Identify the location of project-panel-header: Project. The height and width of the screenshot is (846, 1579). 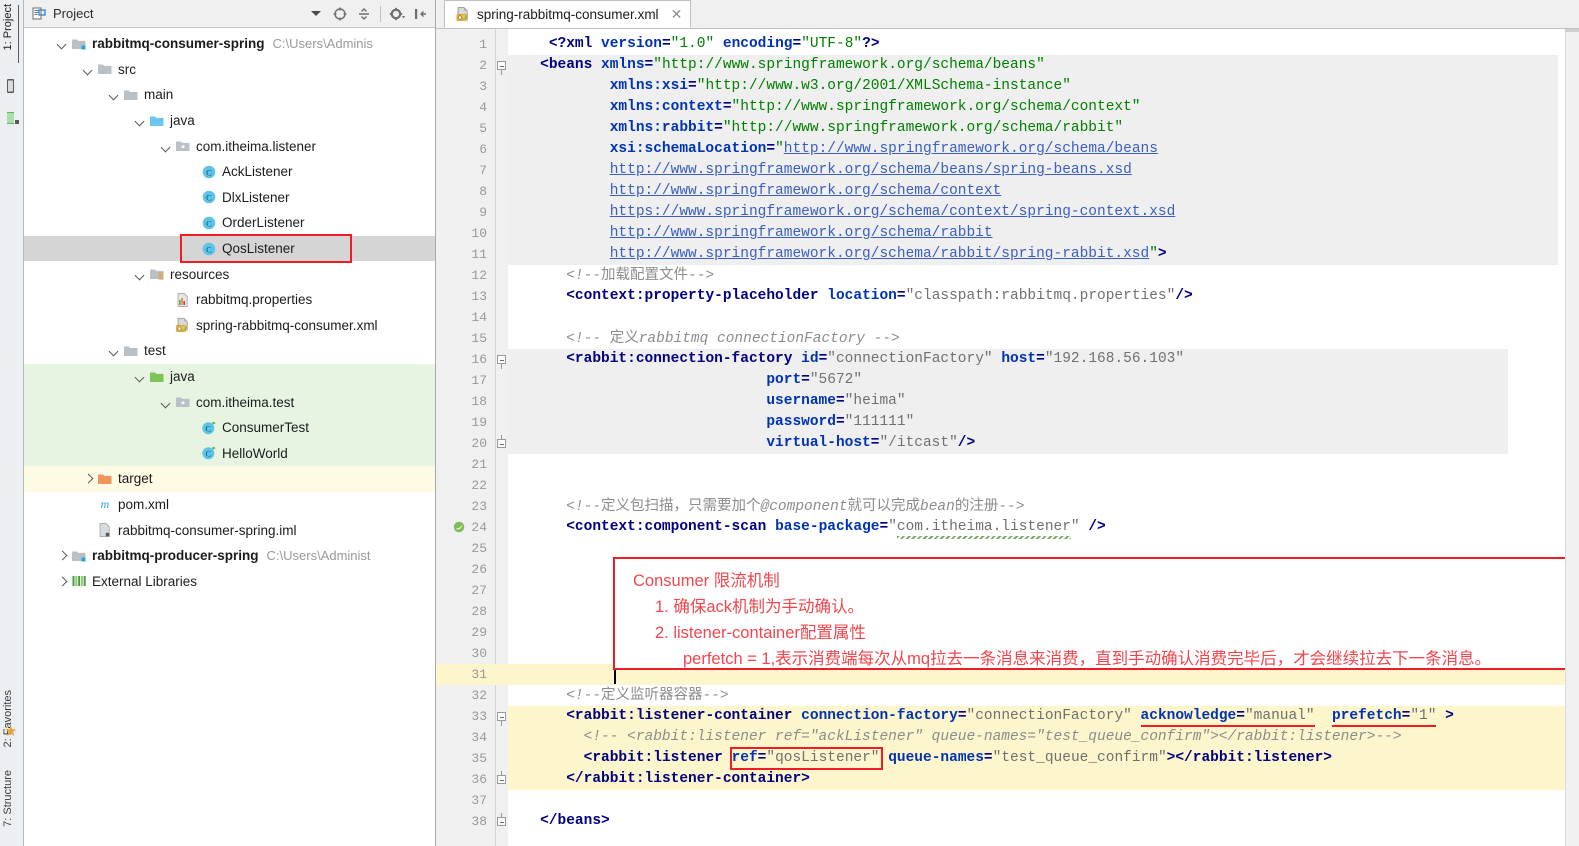
(229, 14).